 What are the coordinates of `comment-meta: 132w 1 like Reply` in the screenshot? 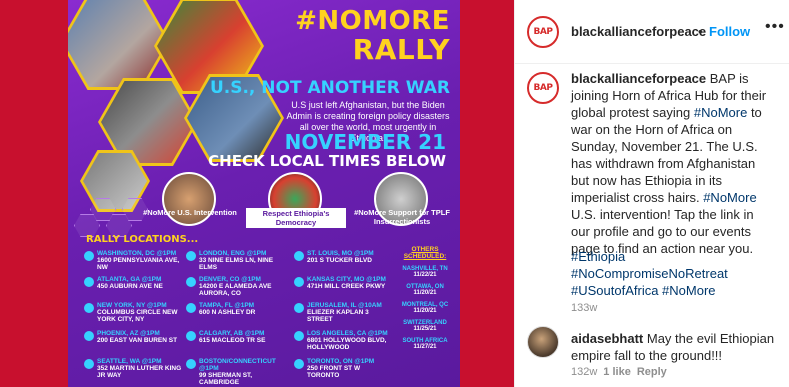 It's located at (619, 372).